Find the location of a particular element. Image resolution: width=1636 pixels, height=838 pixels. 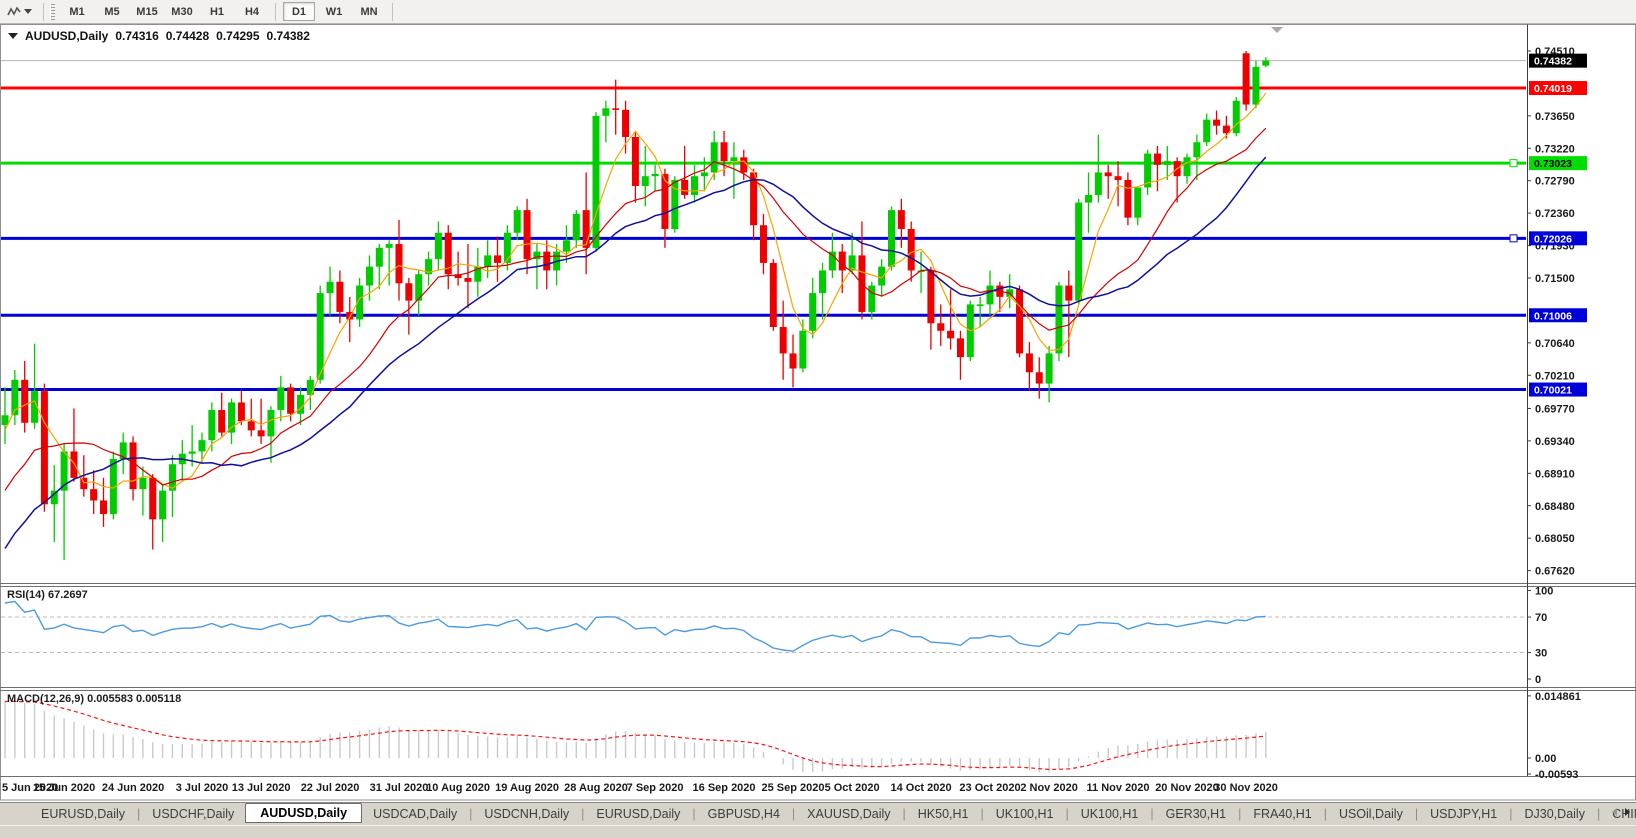

svg-text: 0.67620 is located at coordinates (1555, 572).